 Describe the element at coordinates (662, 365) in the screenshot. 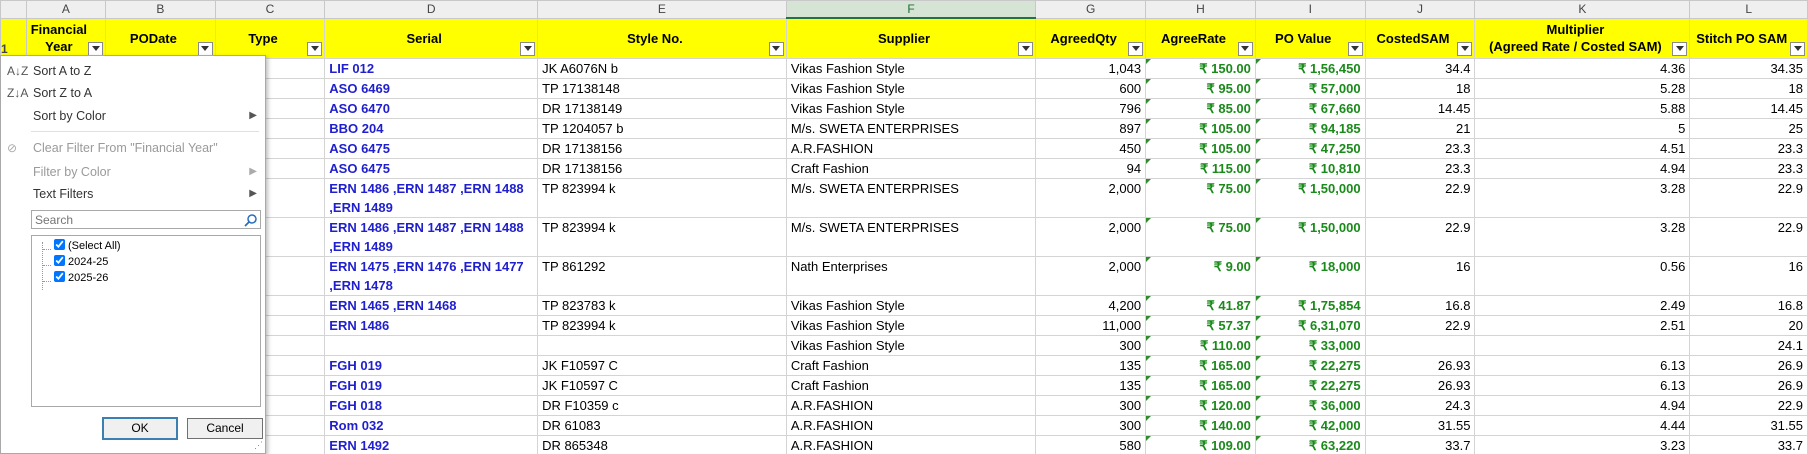

I see `cell-style: JK F10597 C` at that location.